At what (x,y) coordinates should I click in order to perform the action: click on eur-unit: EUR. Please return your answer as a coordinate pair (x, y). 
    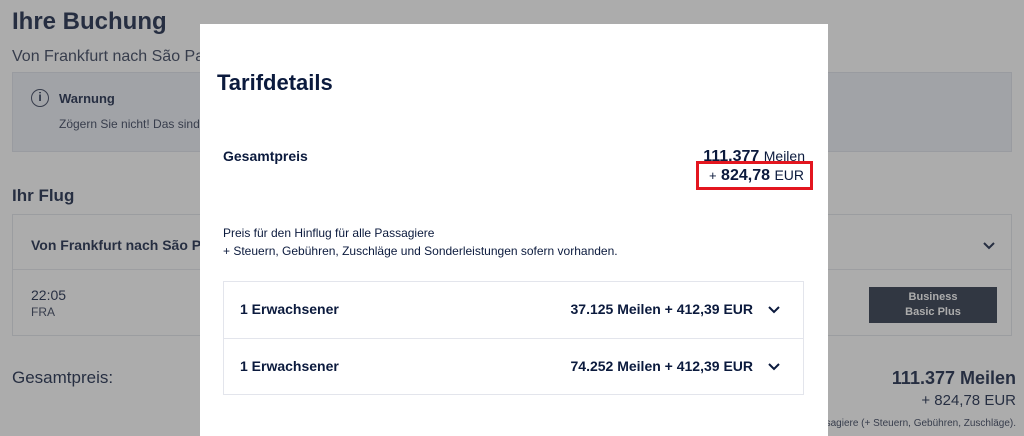
    Looking at the image, I should click on (789, 175).